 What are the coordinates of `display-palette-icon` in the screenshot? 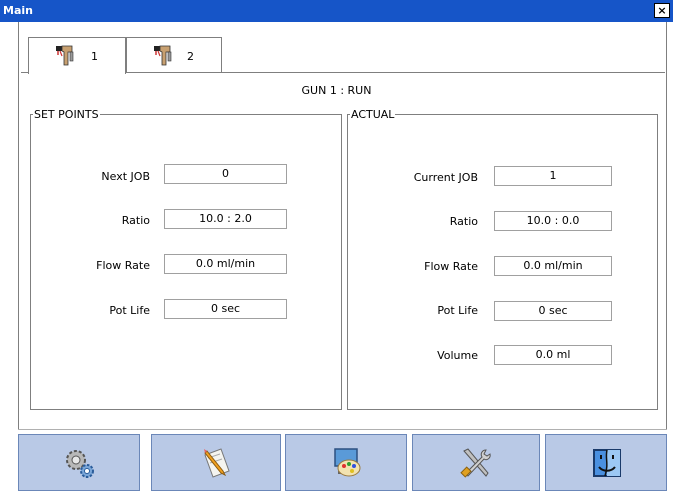 It's located at (347, 462).